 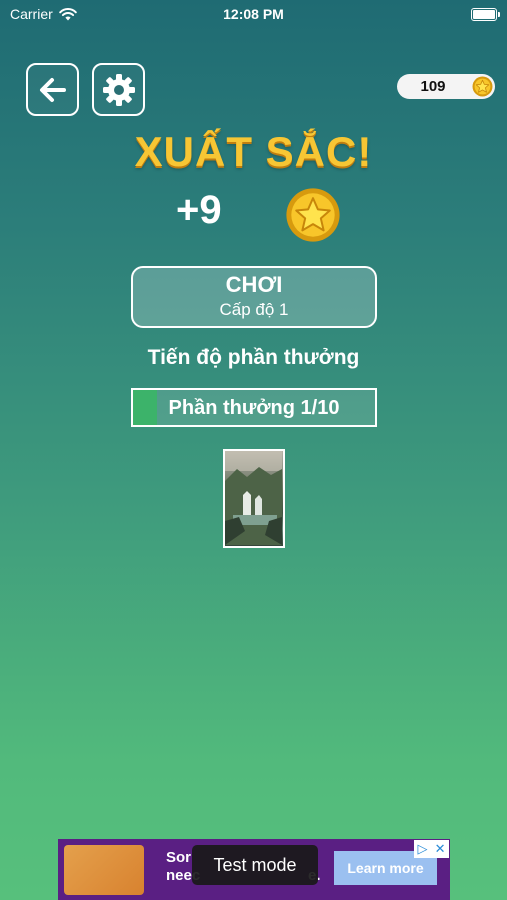 I want to click on waterfall-image, so click(x=253, y=498).